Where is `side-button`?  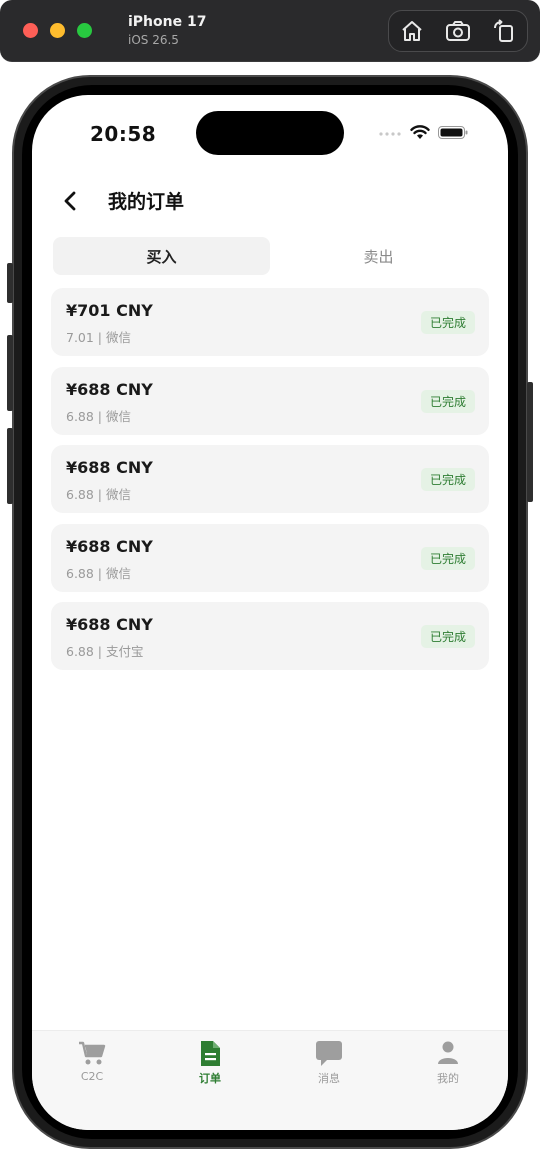
side-button is located at coordinates (530, 442).